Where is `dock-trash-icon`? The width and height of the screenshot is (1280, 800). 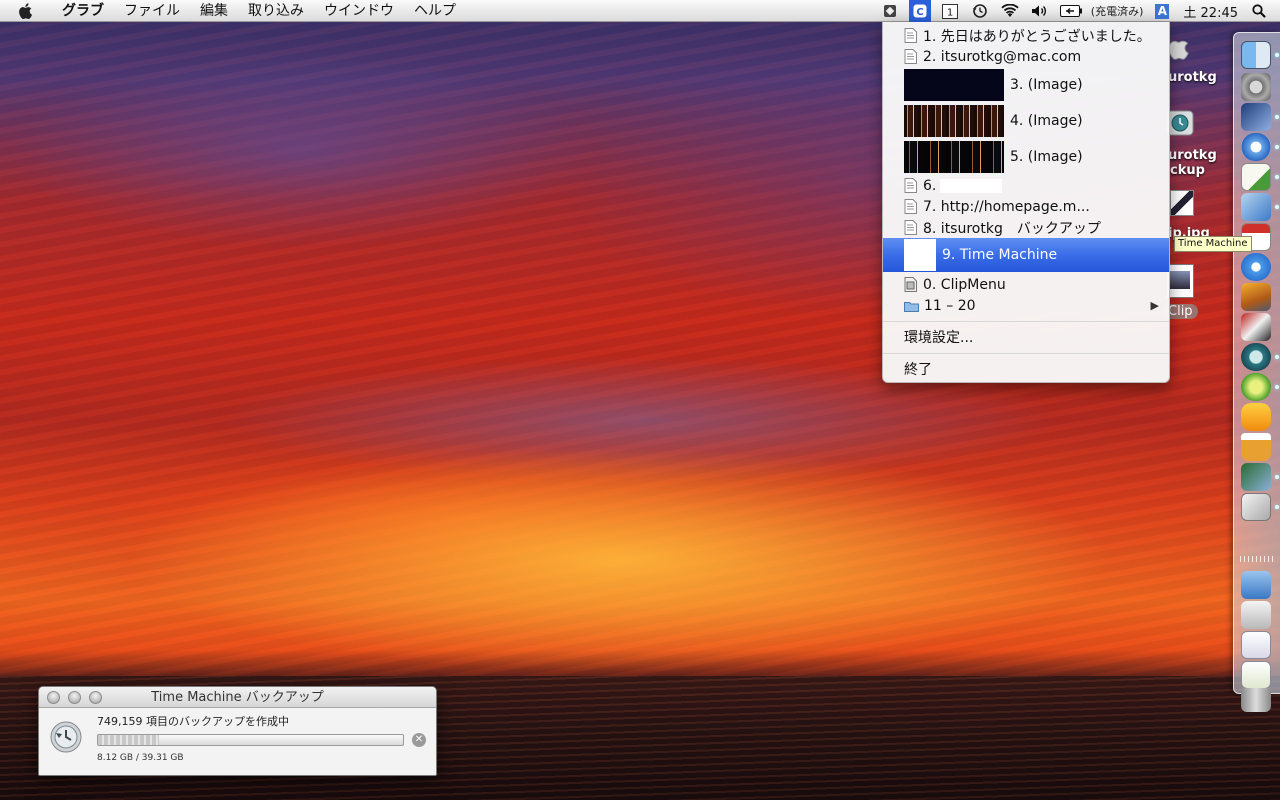 dock-trash-icon is located at coordinates (1256, 700).